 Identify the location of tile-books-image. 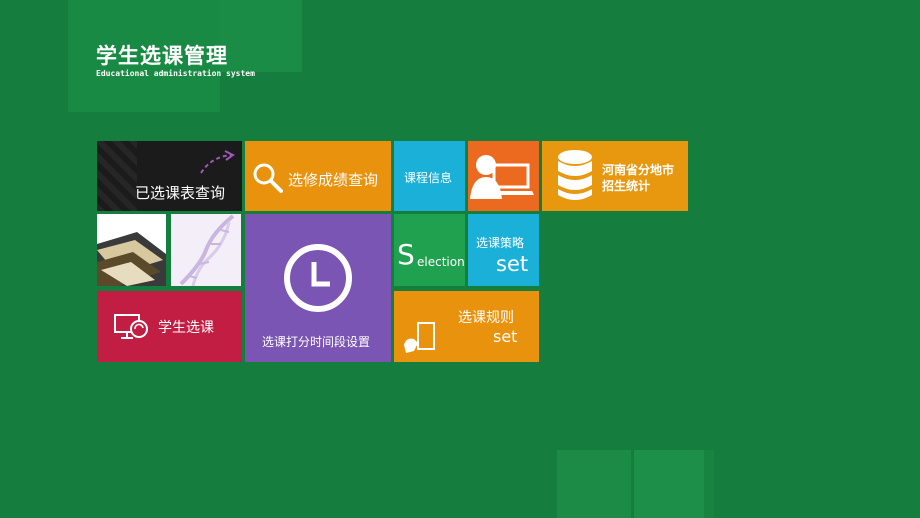
(131, 250).